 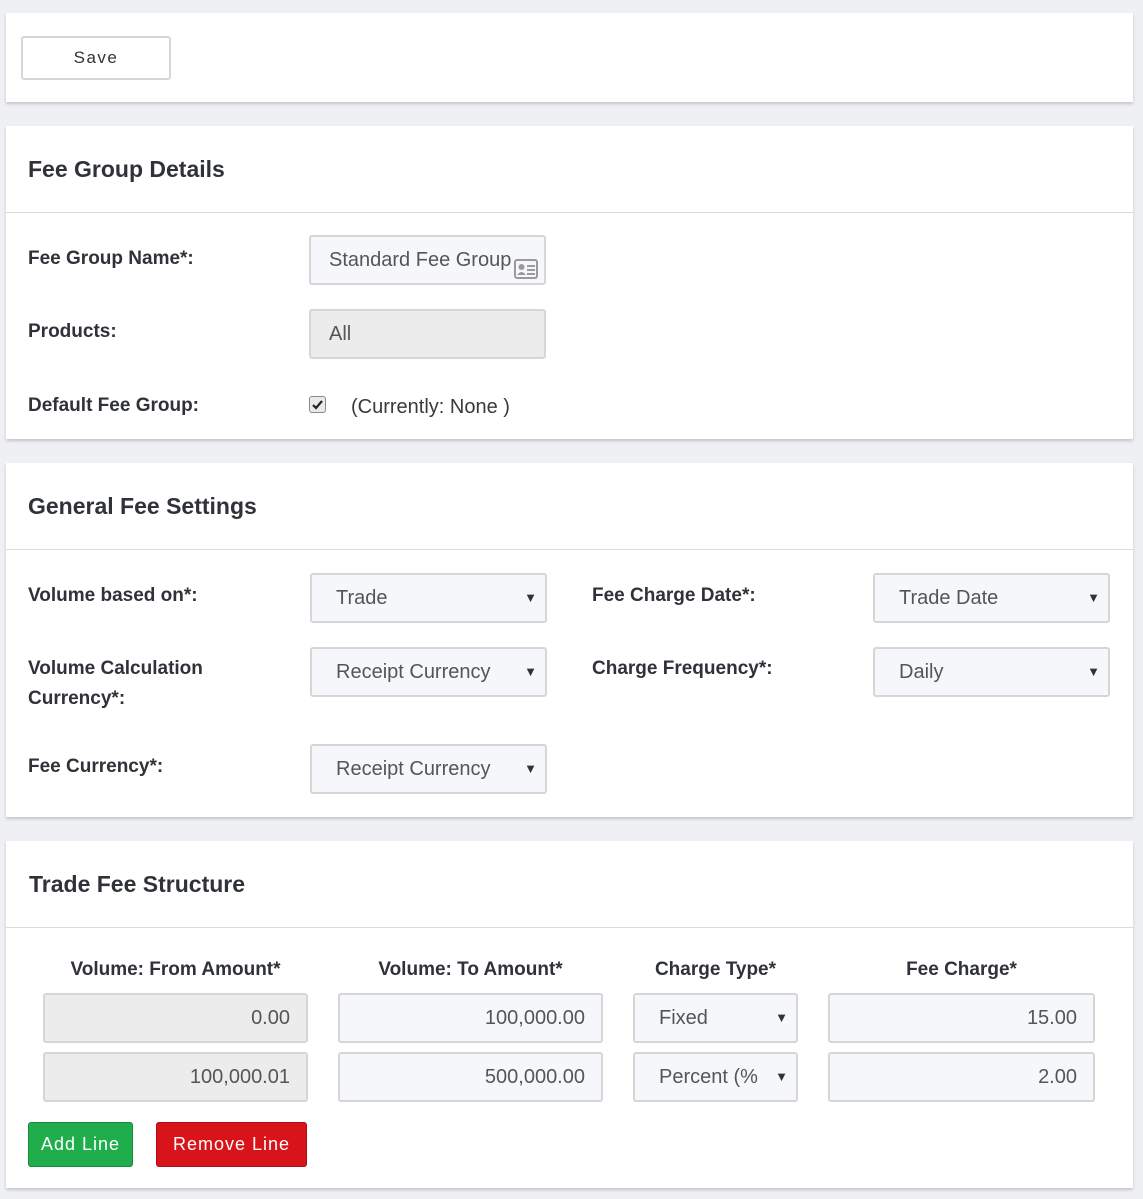 I want to click on save-button-label: Save, so click(x=96, y=57).